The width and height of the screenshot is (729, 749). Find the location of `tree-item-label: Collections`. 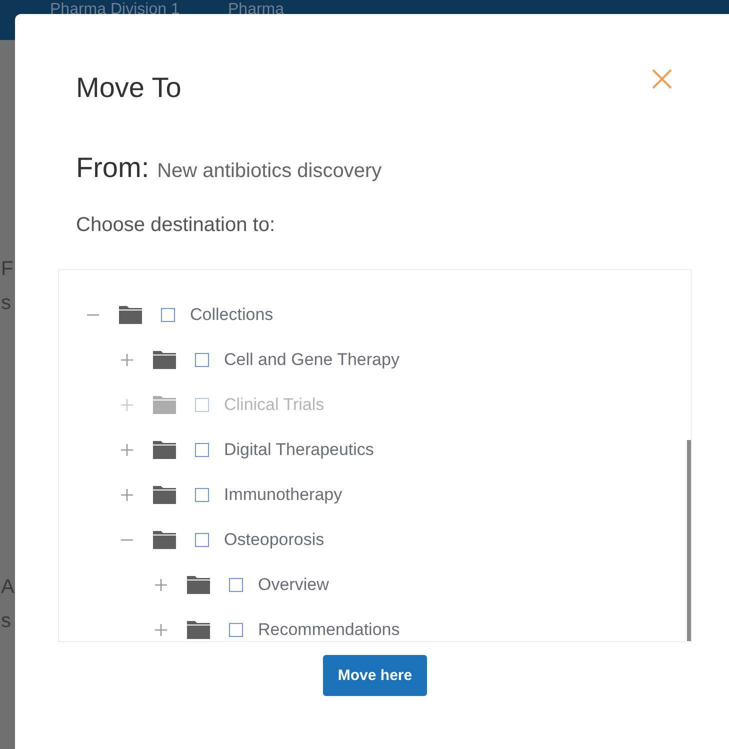

tree-item-label: Collections is located at coordinates (232, 314).